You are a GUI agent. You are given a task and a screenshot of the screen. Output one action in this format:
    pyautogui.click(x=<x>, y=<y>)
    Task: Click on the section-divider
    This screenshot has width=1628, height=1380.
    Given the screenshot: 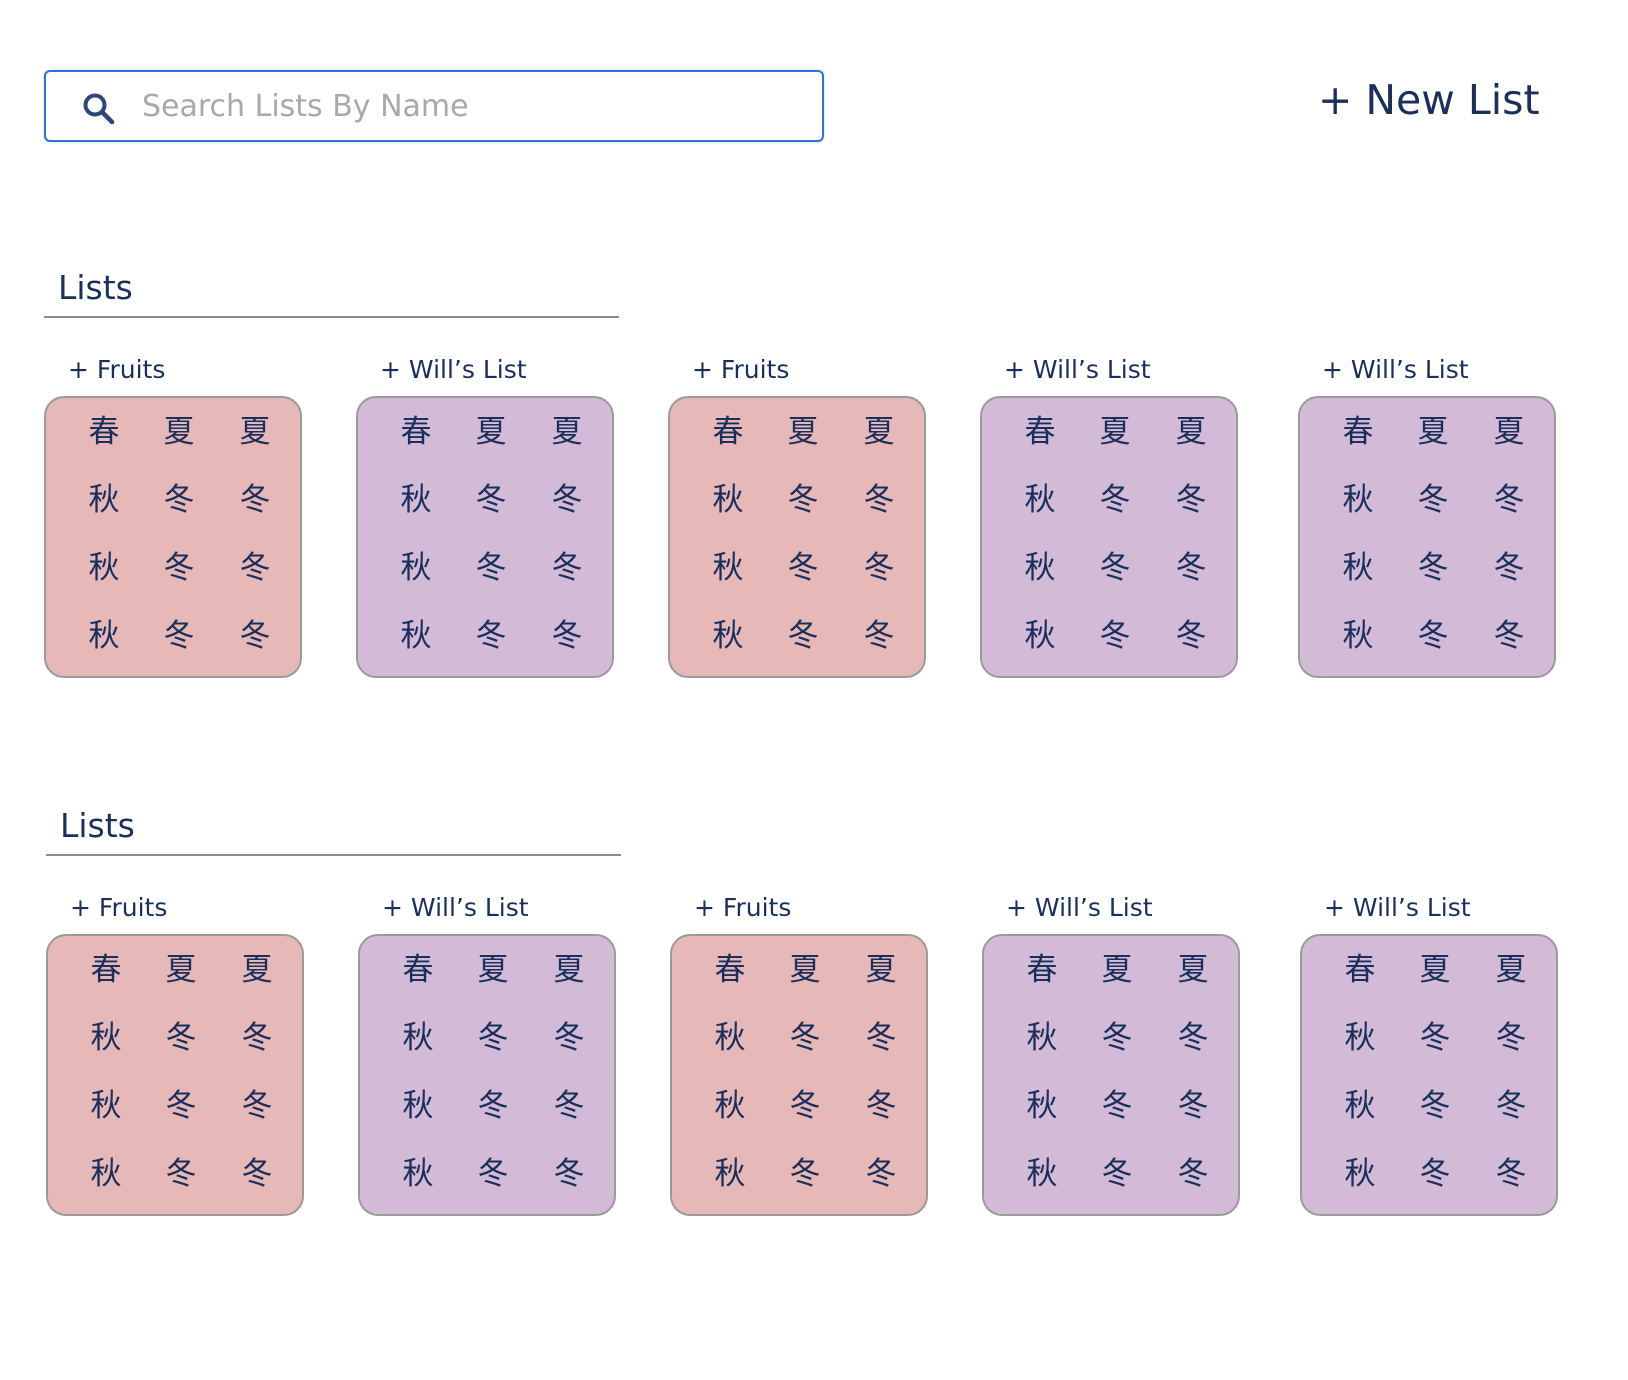 What is the action you would take?
    pyautogui.click(x=331, y=317)
    